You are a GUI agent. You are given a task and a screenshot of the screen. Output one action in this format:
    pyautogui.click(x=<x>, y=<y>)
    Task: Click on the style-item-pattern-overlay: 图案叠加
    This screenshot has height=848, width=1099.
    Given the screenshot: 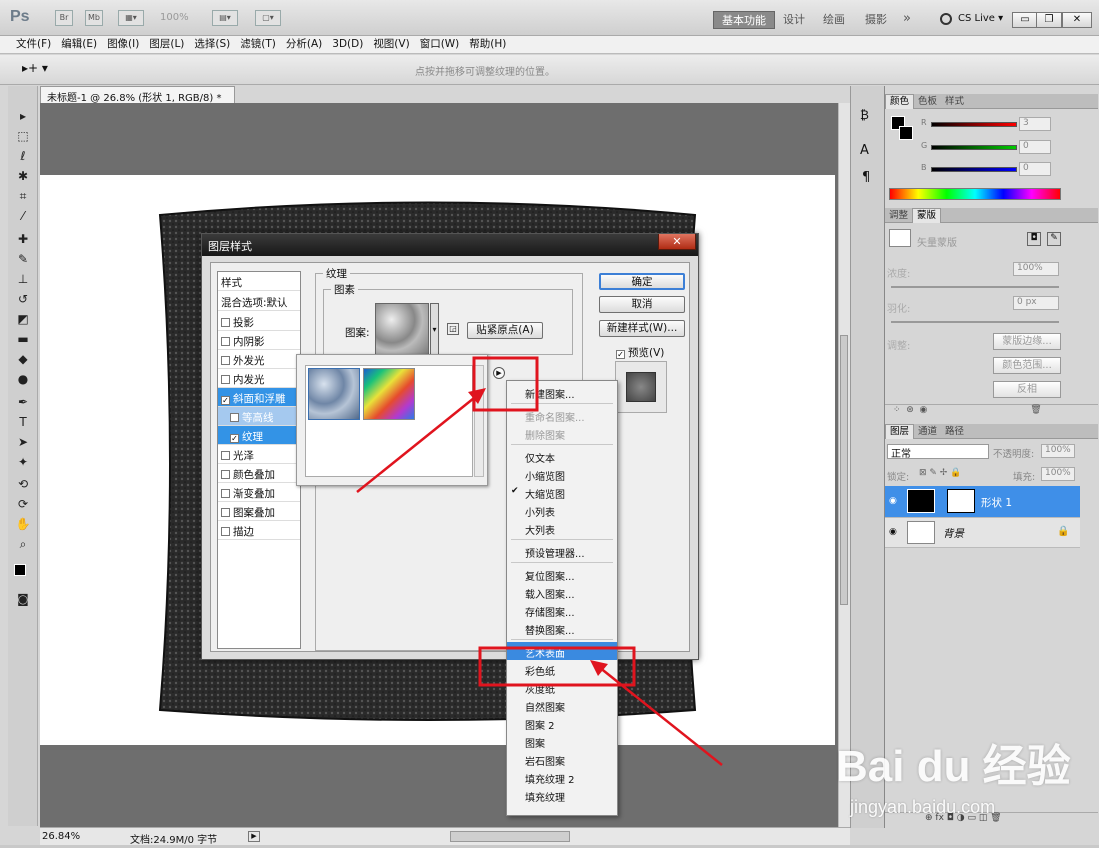 What is the action you would take?
    pyautogui.click(x=259, y=511)
    